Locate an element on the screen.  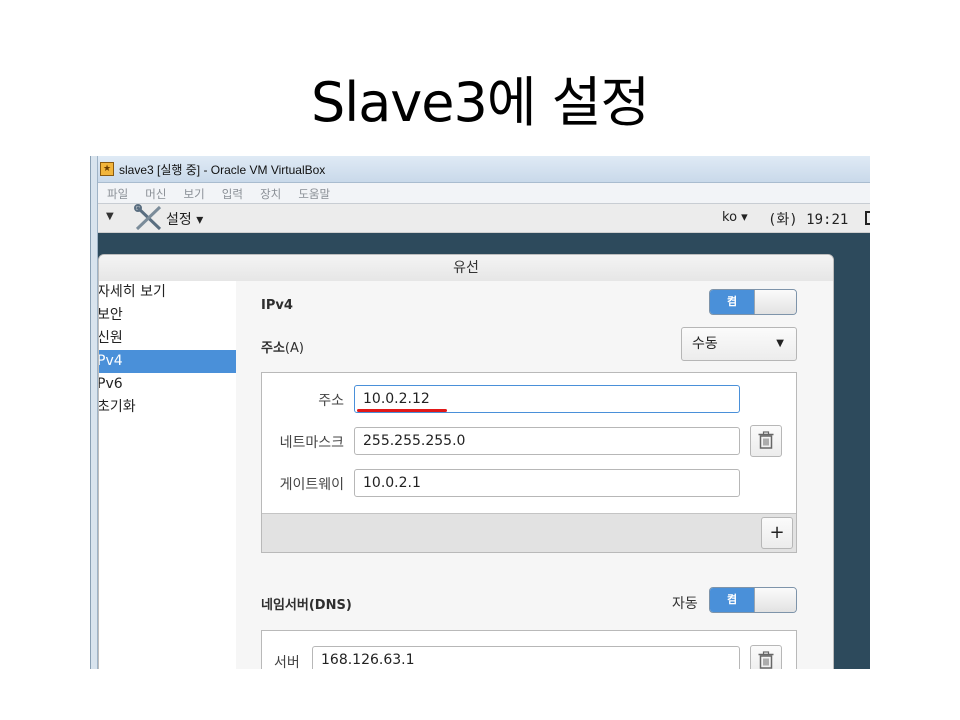
dialog-title: 유선 is located at coordinates (466, 268).